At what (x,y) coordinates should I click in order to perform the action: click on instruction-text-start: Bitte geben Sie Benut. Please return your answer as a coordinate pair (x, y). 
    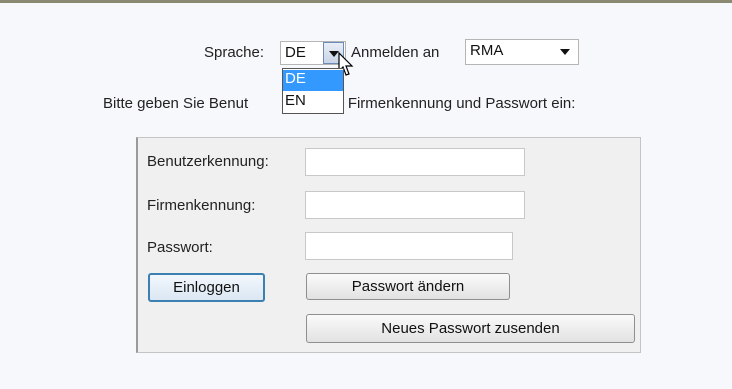
    Looking at the image, I should click on (176, 103).